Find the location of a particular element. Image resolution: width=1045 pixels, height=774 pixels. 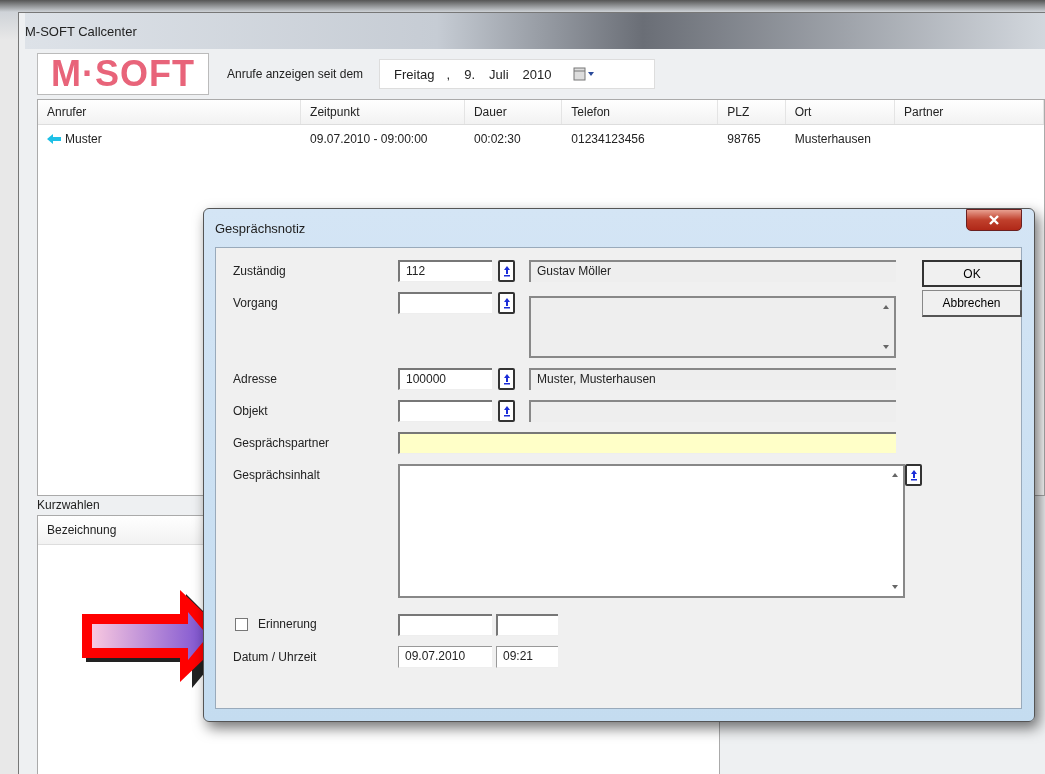

column-header: PLZ is located at coordinates (752, 112).